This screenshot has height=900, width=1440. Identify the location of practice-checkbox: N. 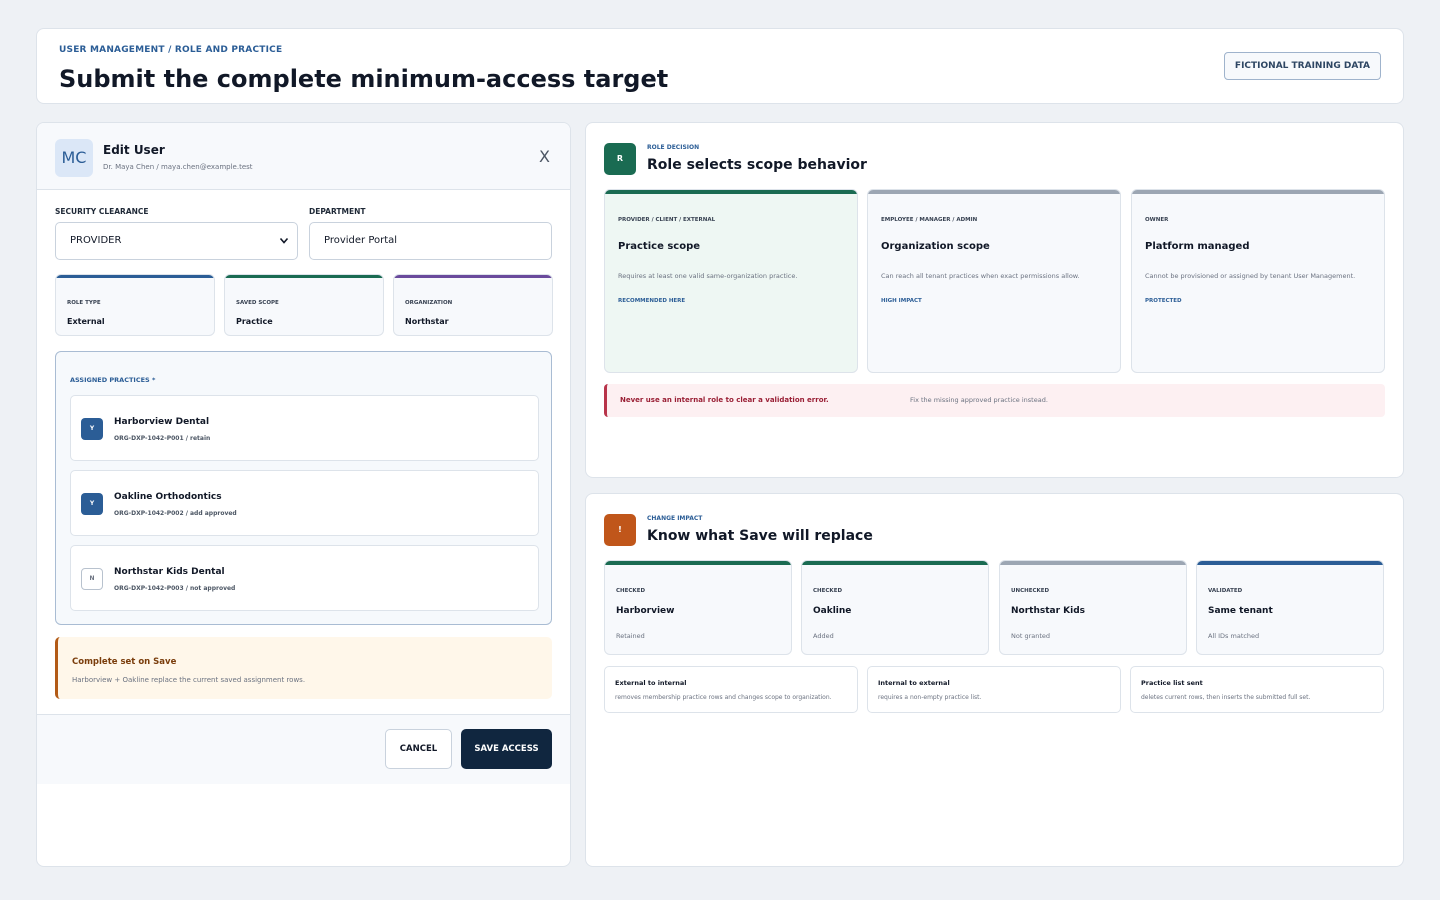
(92, 579).